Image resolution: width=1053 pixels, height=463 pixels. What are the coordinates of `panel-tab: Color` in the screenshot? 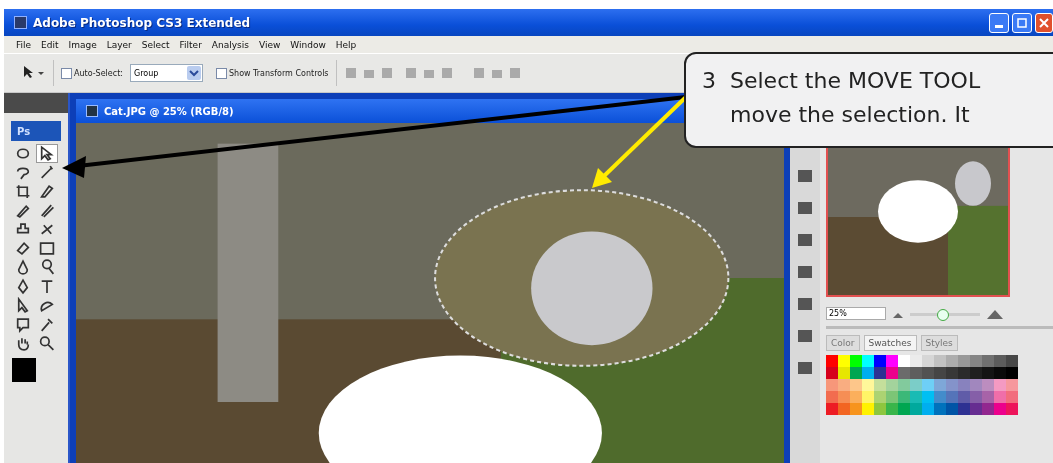 It's located at (843, 343).